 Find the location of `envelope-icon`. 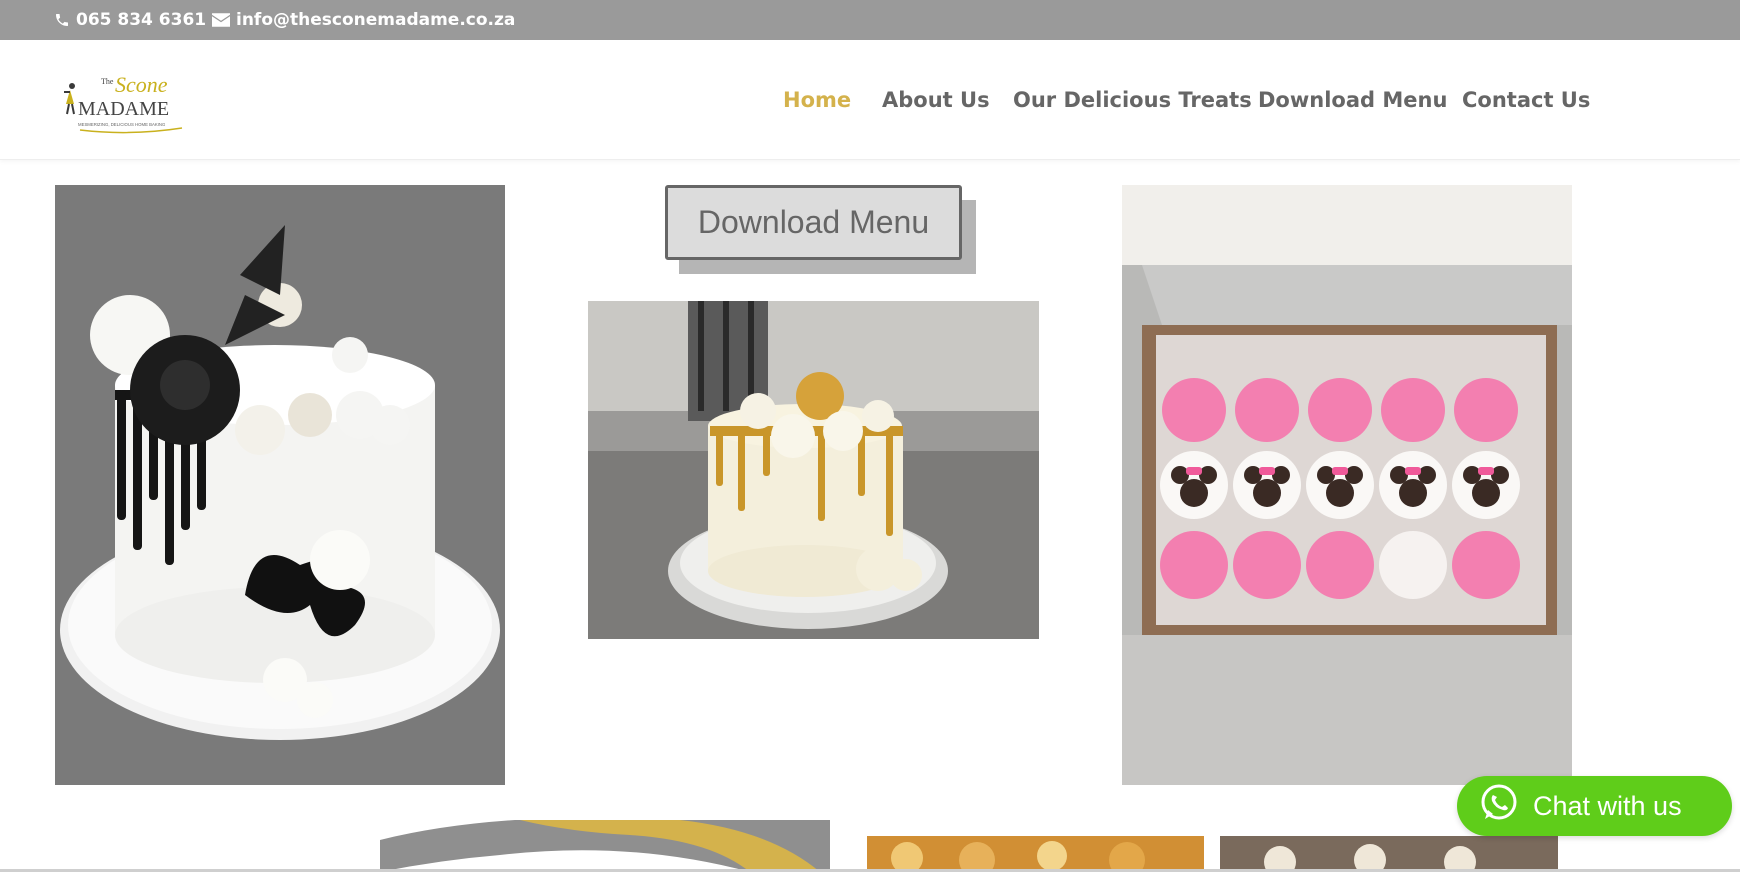

envelope-icon is located at coordinates (221, 20).